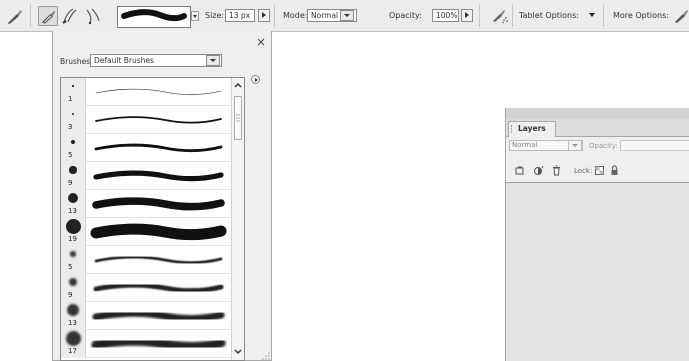 This screenshot has width=689, height=361. I want to click on brush-set-dropdown-button, so click(213, 60).